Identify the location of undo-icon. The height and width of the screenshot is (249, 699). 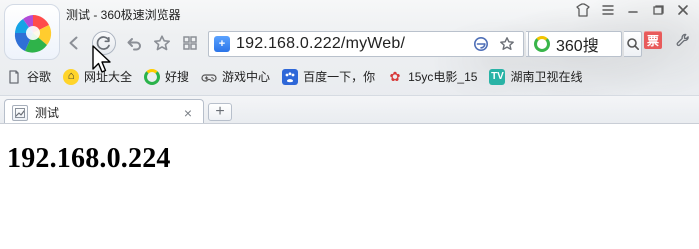
(134, 43).